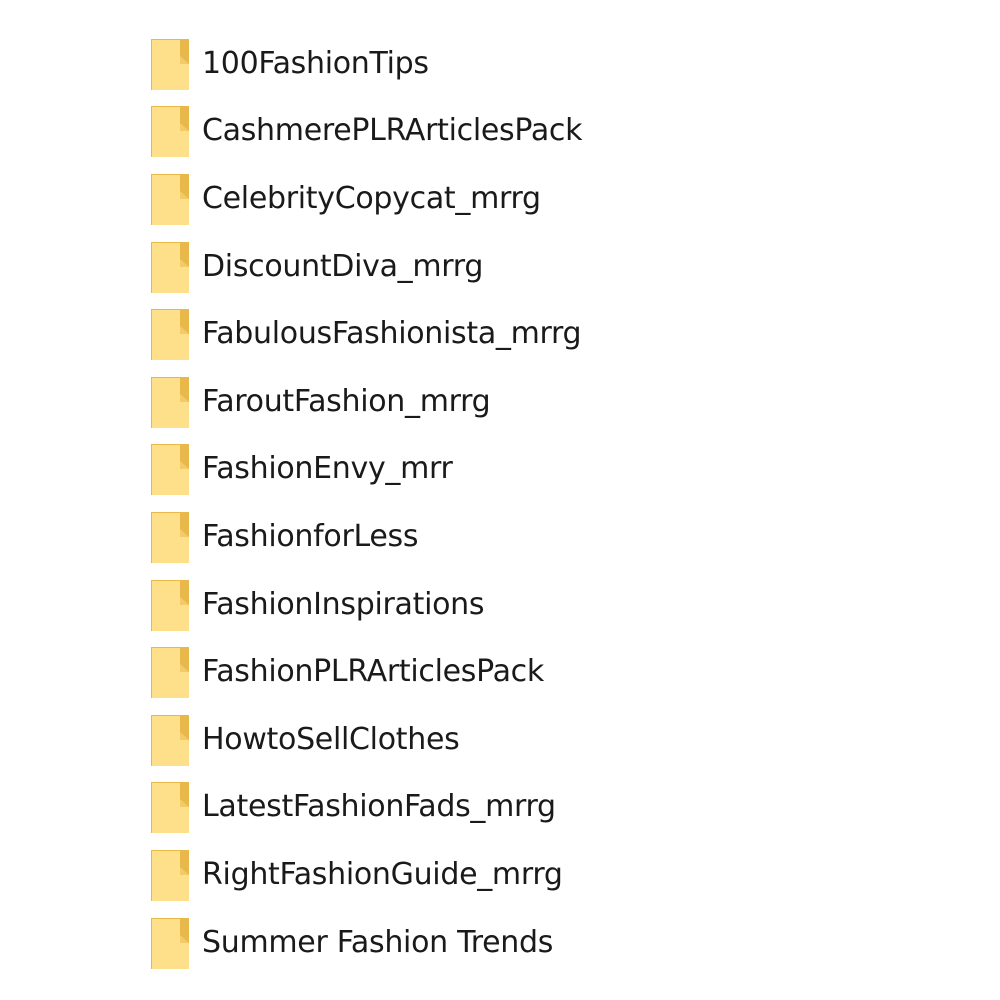 Image resolution: width=1000 pixels, height=1000 pixels. Describe the element at coordinates (371, 198) in the screenshot. I see `folder-name: CelebrityCopycat_mrrg` at that location.